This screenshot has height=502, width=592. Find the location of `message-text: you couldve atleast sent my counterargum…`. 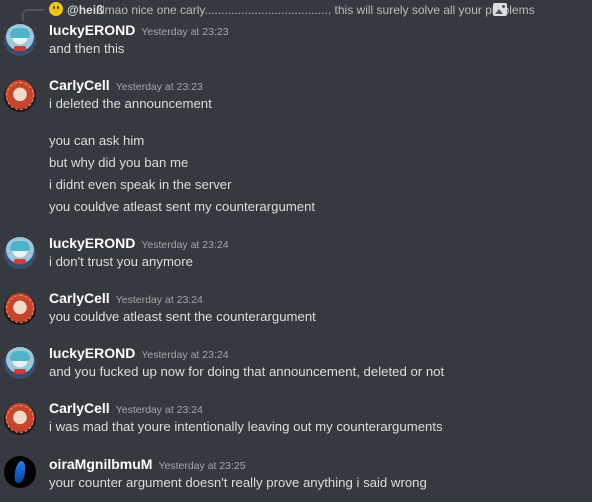

message-text: you couldve atleast sent my counterargum… is located at coordinates (182, 206).